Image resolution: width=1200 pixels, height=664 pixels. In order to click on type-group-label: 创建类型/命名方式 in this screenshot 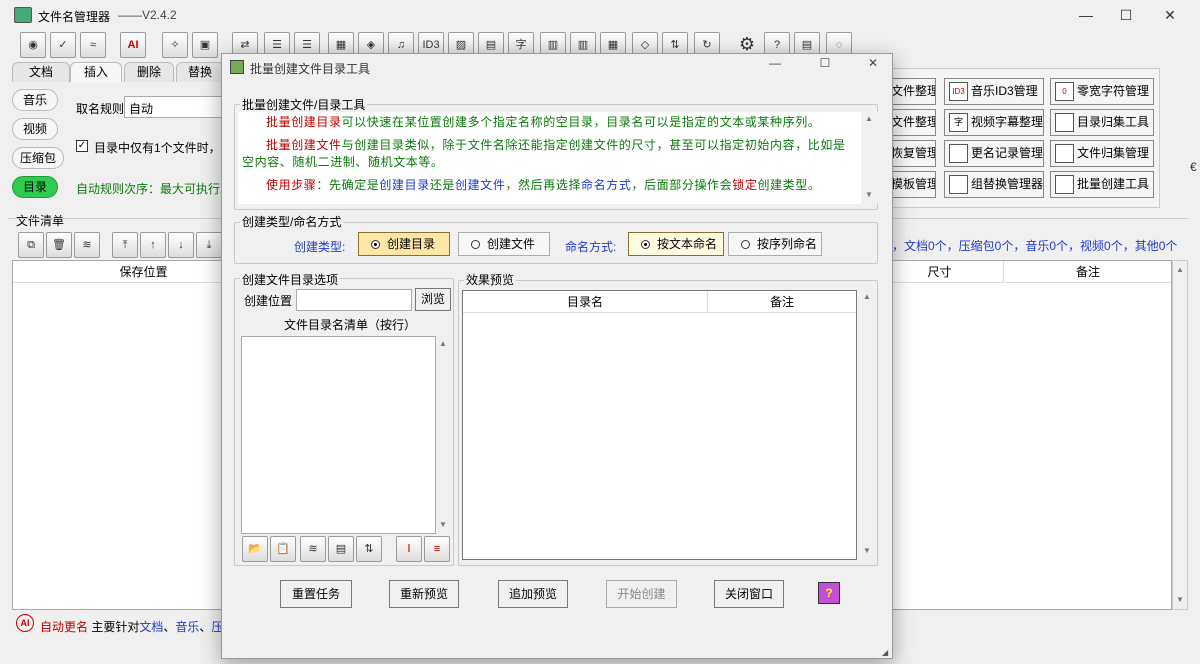, I will do `click(292, 221)`.